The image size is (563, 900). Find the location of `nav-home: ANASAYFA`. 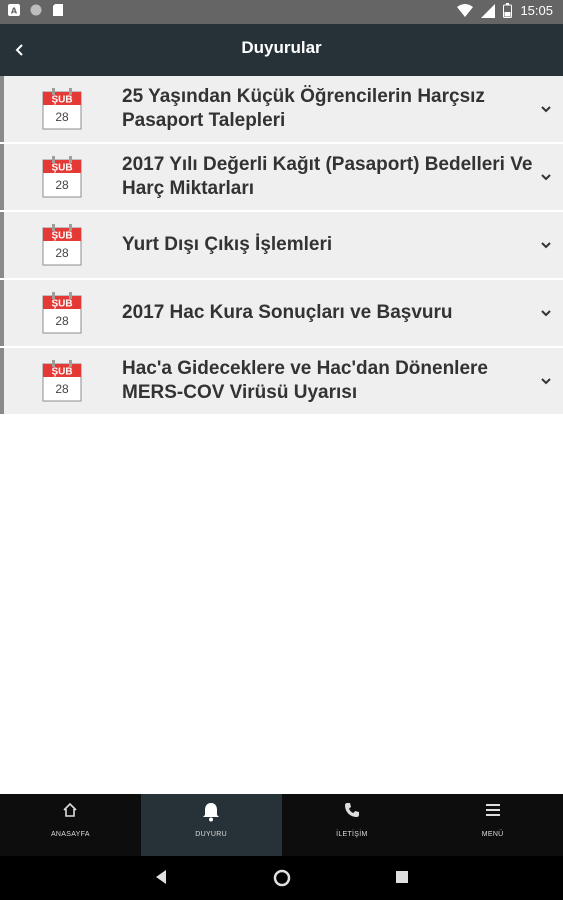

nav-home: ANASAYFA is located at coordinates (70, 825).